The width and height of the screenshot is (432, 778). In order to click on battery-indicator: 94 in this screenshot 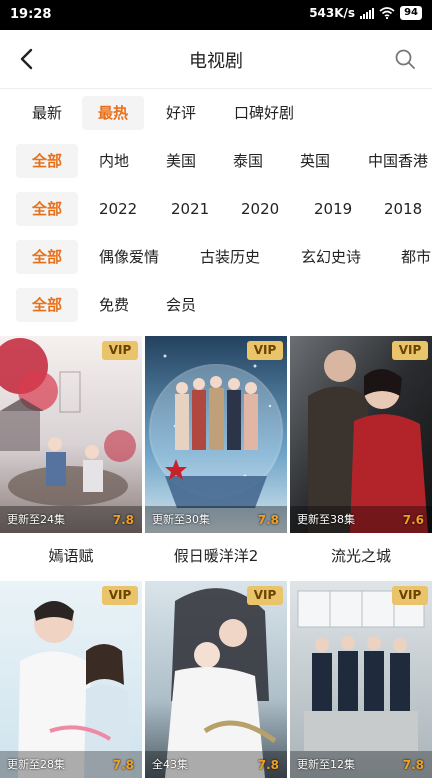, I will do `click(411, 13)`.